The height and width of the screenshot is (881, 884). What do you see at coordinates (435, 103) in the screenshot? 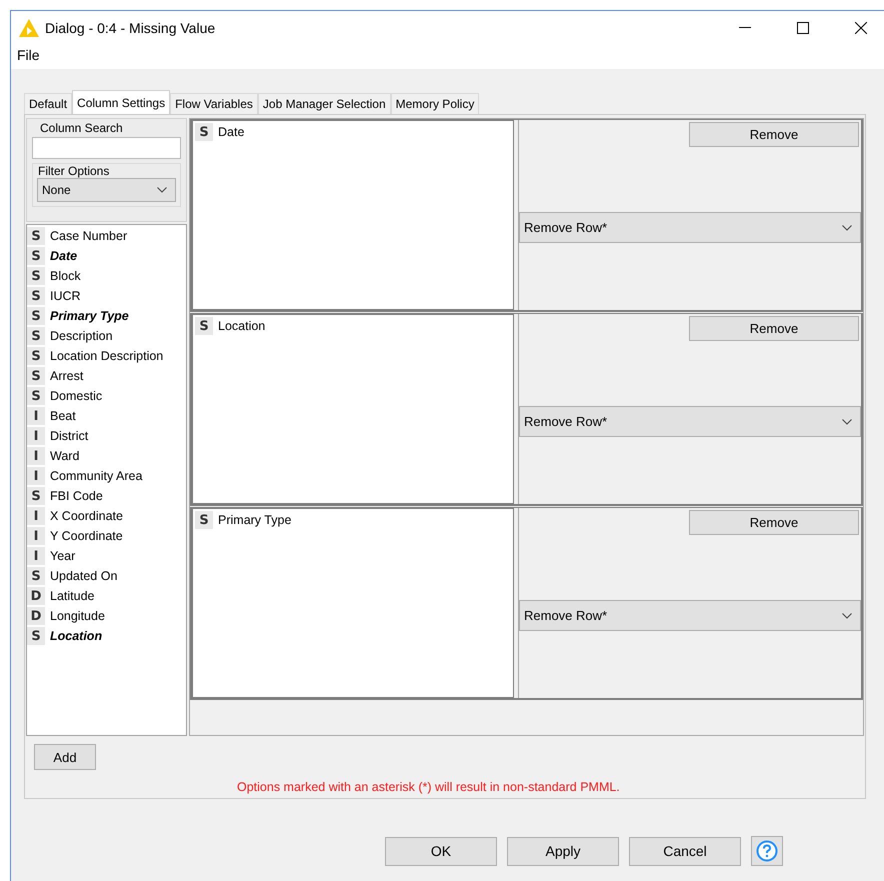
I see `tab: Memory Policy` at bounding box center [435, 103].